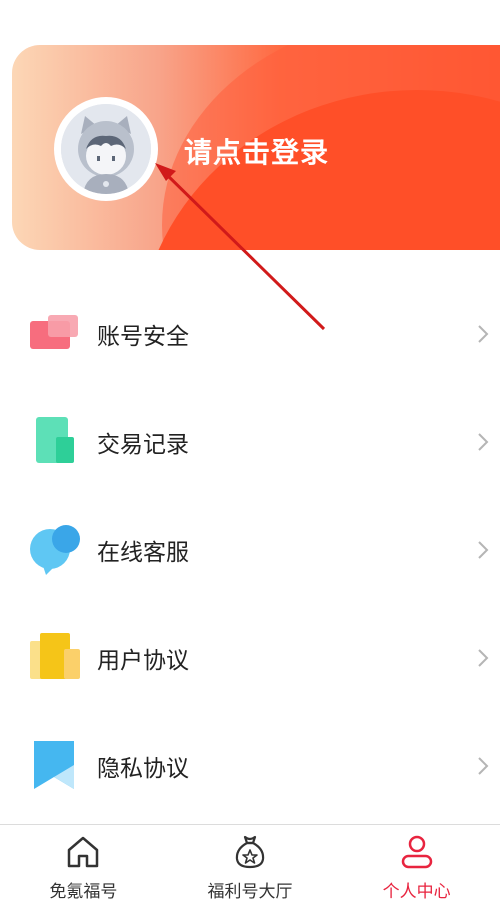 This screenshot has width=500, height=903. I want to click on tab-profile: 个人中心, so click(416, 864).